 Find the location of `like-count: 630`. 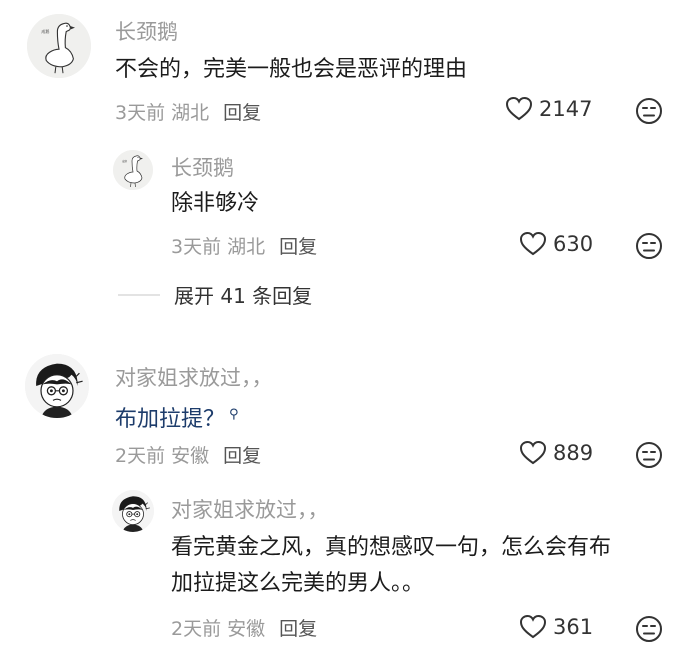

like-count: 630 is located at coordinates (573, 244).